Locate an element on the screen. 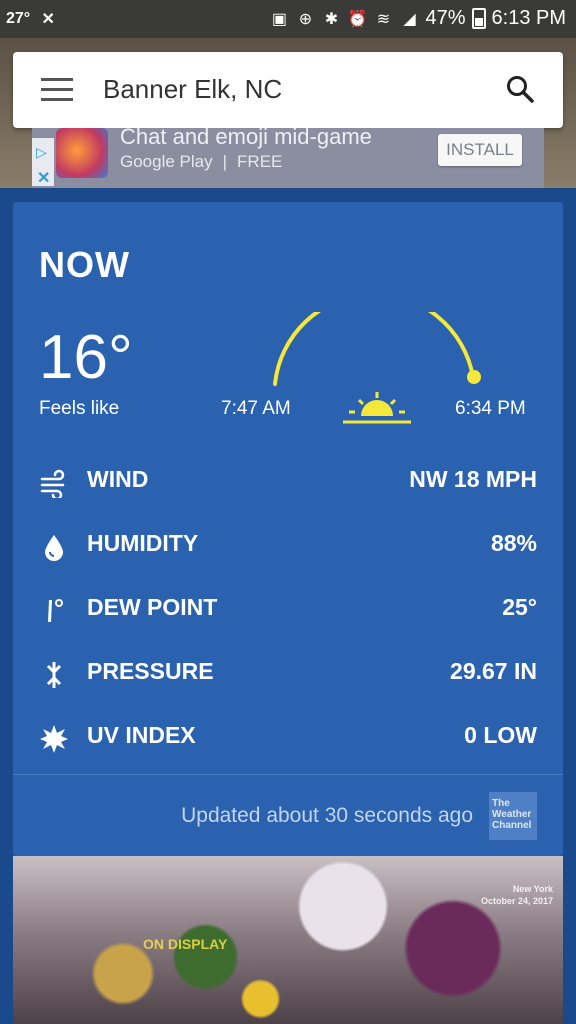 This screenshot has width=576, height=1024. status-time: 6:13 PM is located at coordinates (528, 18).